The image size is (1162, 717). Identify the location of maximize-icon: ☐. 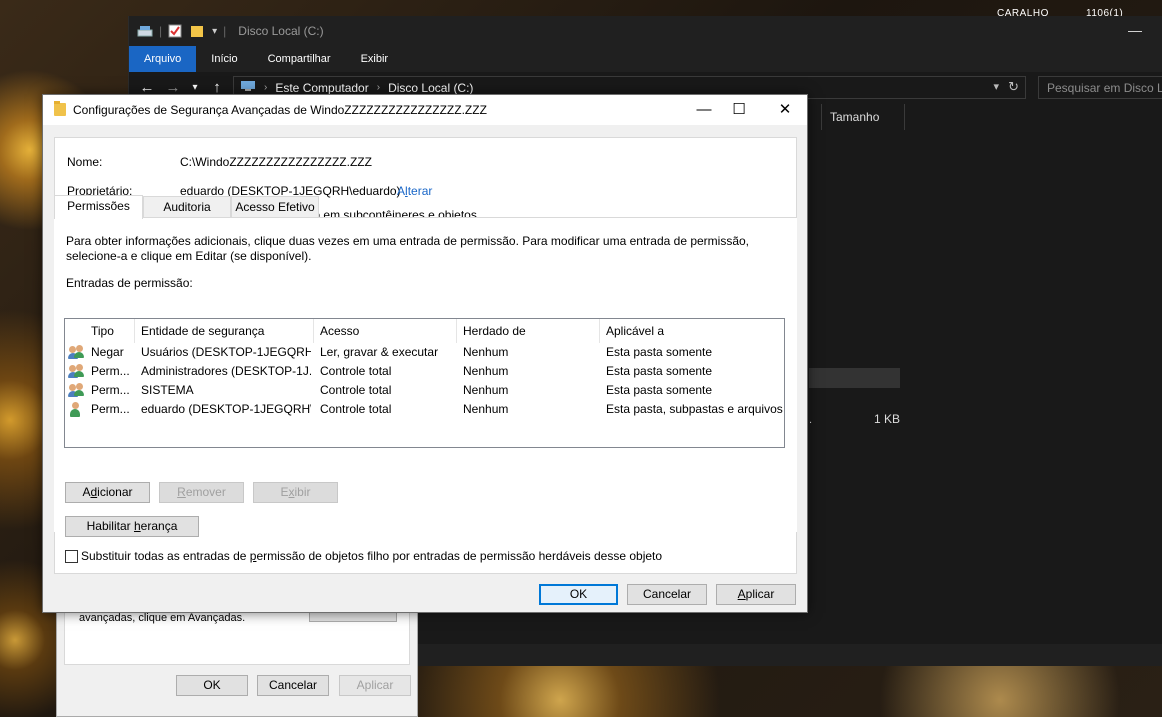
(739, 110).